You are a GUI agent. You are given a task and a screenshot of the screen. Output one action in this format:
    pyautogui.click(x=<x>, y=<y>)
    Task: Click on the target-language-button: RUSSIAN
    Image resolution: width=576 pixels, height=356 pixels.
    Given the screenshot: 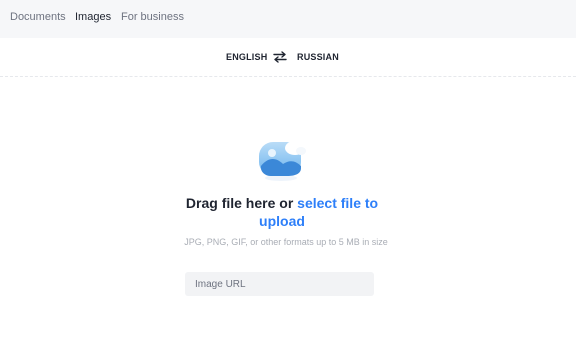 What is the action you would take?
    pyautogui.click(x=318, y=57)
    